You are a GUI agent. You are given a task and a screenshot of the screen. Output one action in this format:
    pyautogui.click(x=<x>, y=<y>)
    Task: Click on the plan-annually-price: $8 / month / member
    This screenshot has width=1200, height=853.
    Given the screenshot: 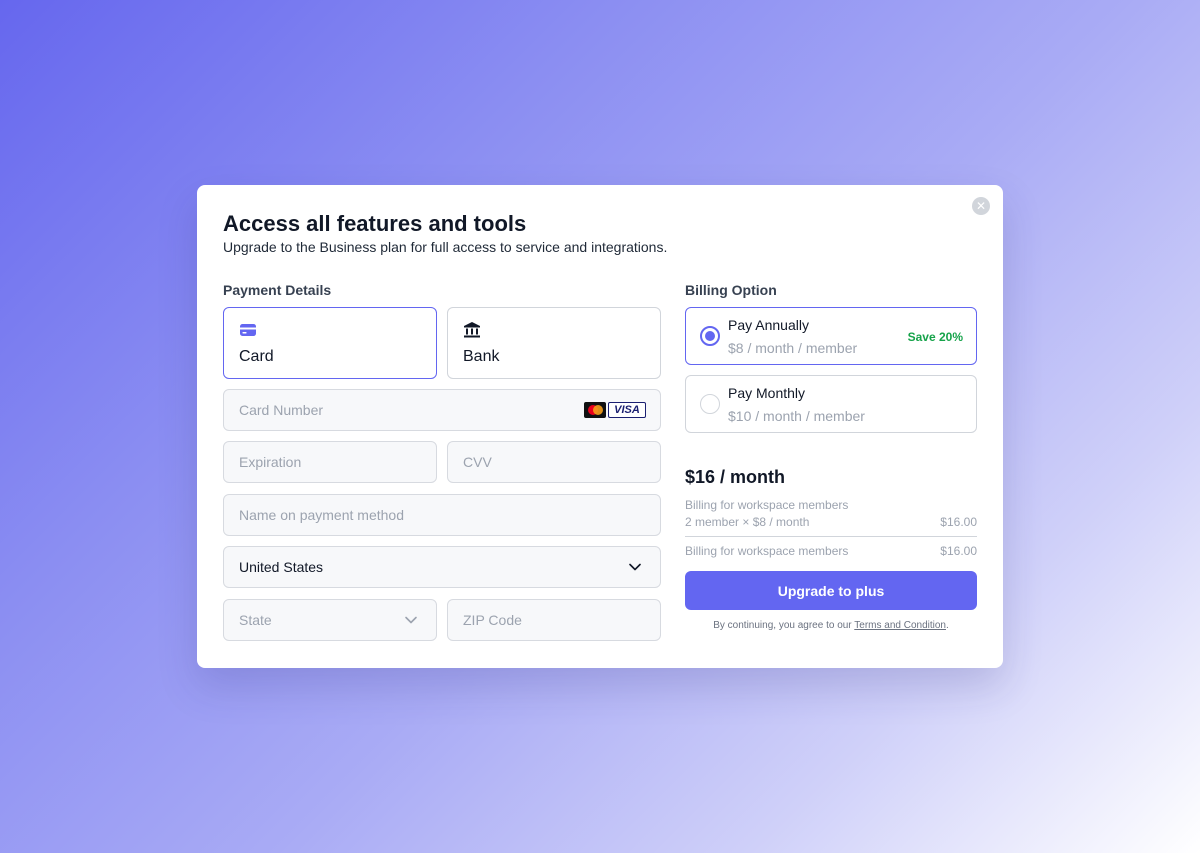 What is the action you would take?
    pyautogui.click(x=793, y=348)
    